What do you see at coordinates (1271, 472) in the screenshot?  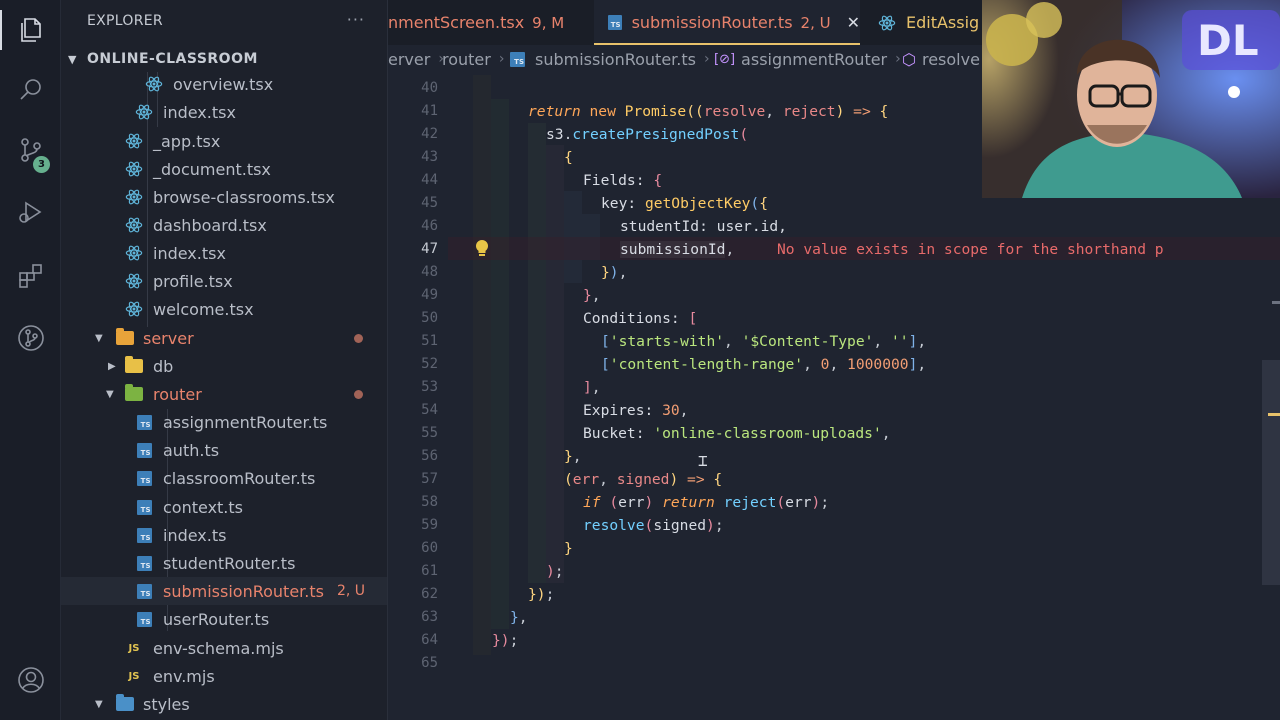 I see `scrollbar-thumb` at bounding box center [1271, 472].